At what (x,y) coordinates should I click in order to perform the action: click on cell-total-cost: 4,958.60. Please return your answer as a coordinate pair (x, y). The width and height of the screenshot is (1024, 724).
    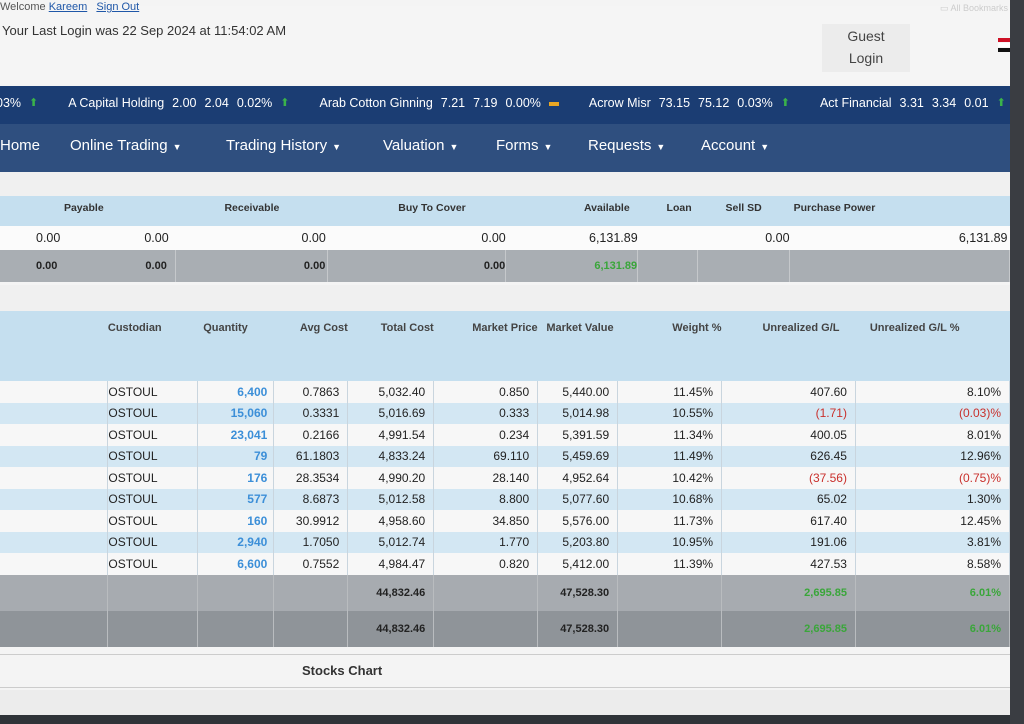
    Looking at the image, I should click on (391, 521).